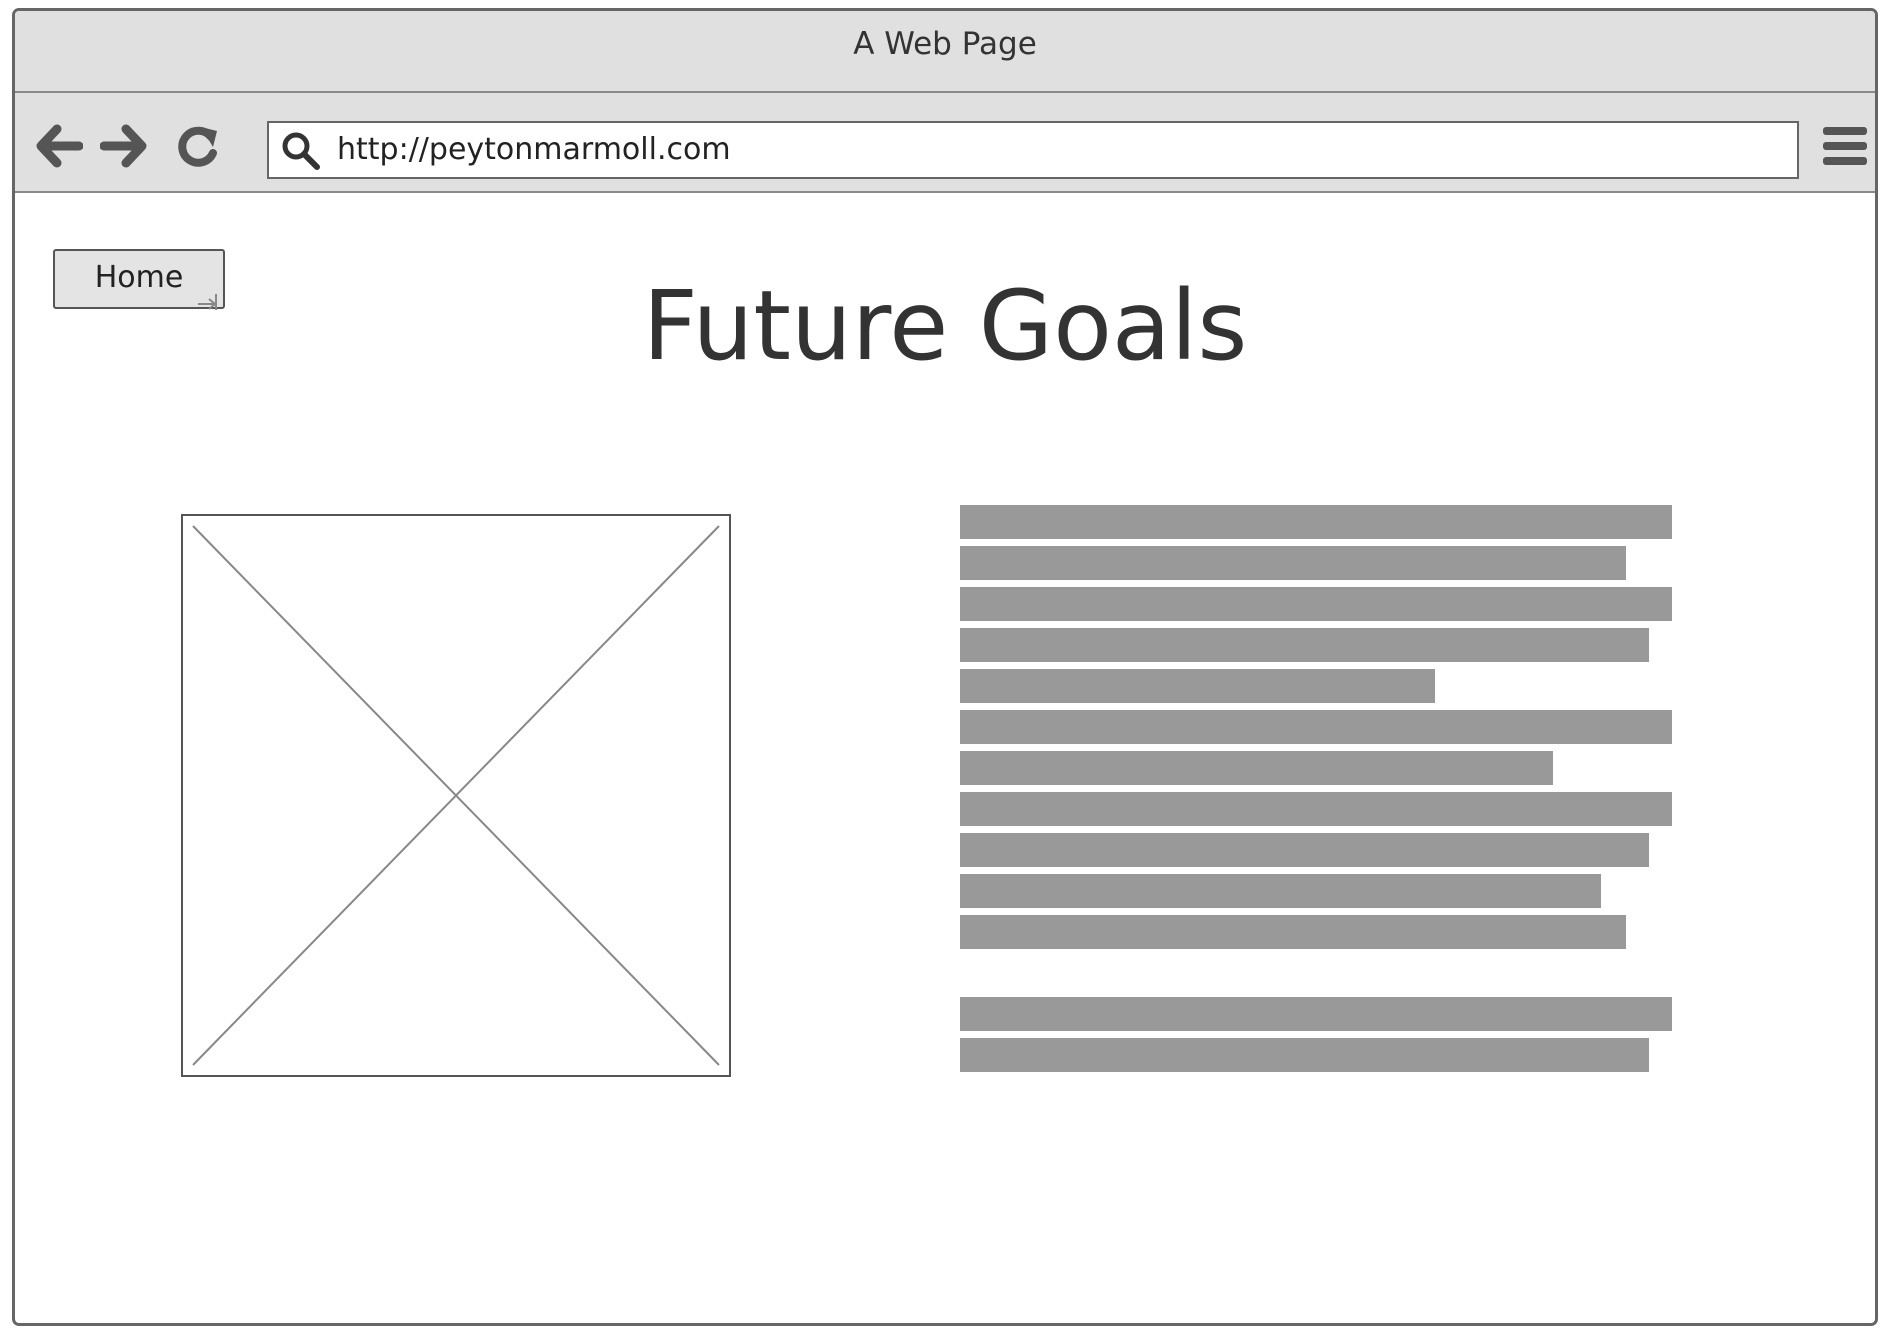  Describe the element at coordinates (456, 795) in the screenshot. I see `image-placeholder-icon` at that location.